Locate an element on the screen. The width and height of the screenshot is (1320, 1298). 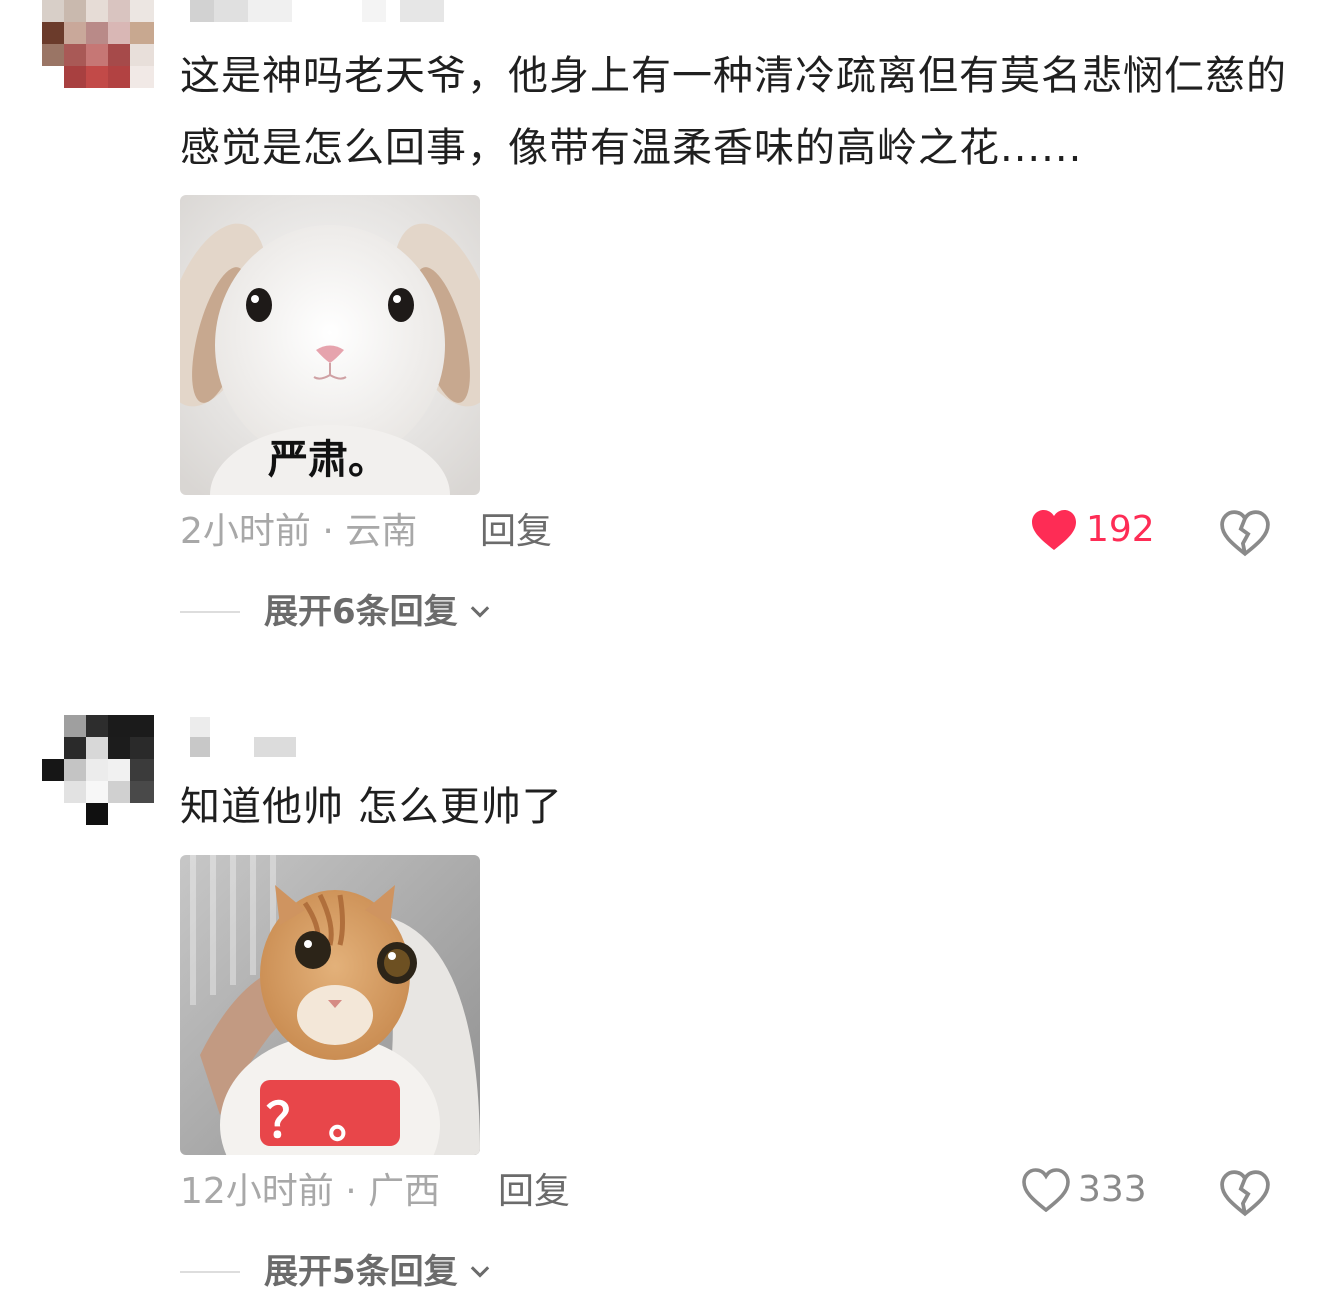
comment-sticker: ？。 is located at coordinates (330, 1005).